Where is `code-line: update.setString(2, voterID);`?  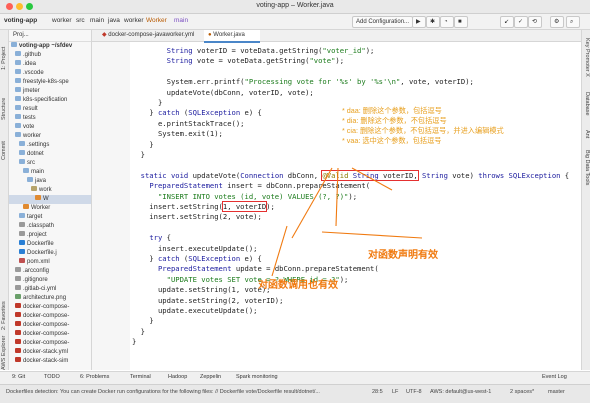
code-line: update.setString(2, voterID); is located at coordinates (208, 300).